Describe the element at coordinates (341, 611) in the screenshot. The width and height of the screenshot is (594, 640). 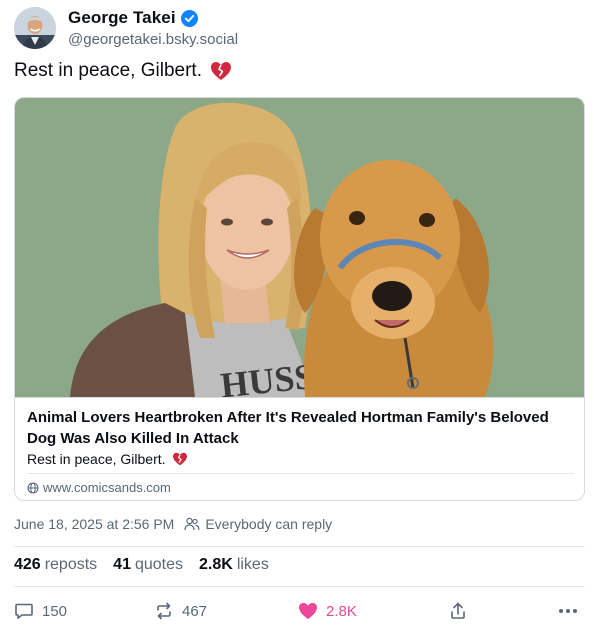
I see `like-count: 2.8K` at that location.